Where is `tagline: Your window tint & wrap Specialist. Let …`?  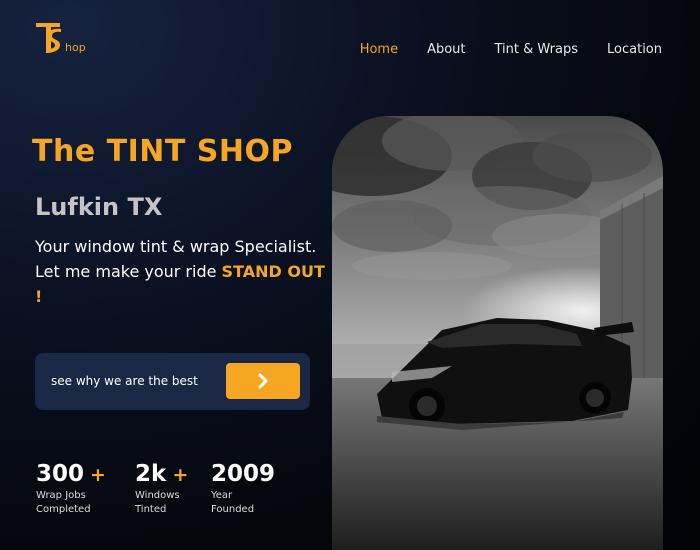
tagline: Your window tint & wrap Specialist. Let … is located at coordinates (180, 271).